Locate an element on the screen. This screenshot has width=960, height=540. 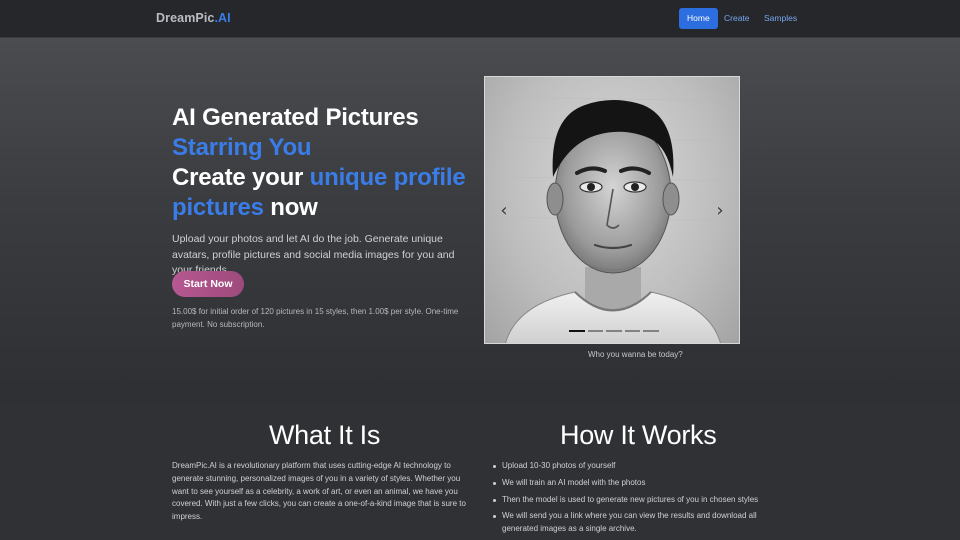
carousel-caption: Who you wanna be today? is located at coordinates (636, 354).